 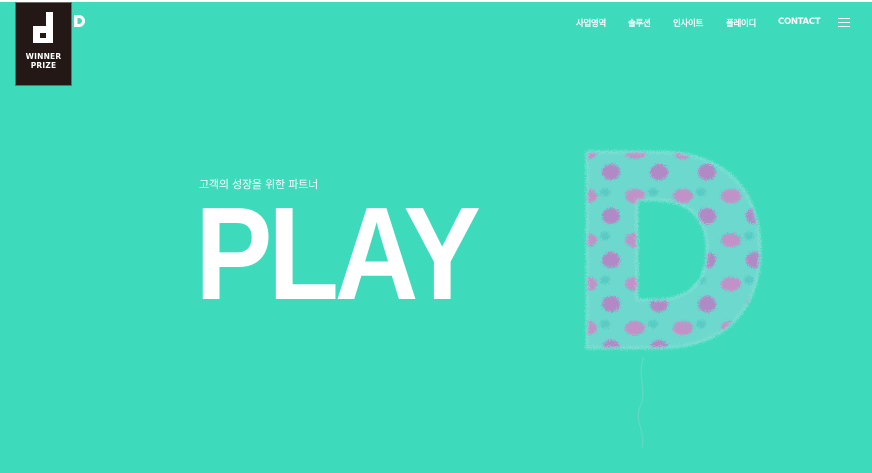 I want to click on winner-prize-badge: WINNER PRIZE, so click(x=43, y=44).